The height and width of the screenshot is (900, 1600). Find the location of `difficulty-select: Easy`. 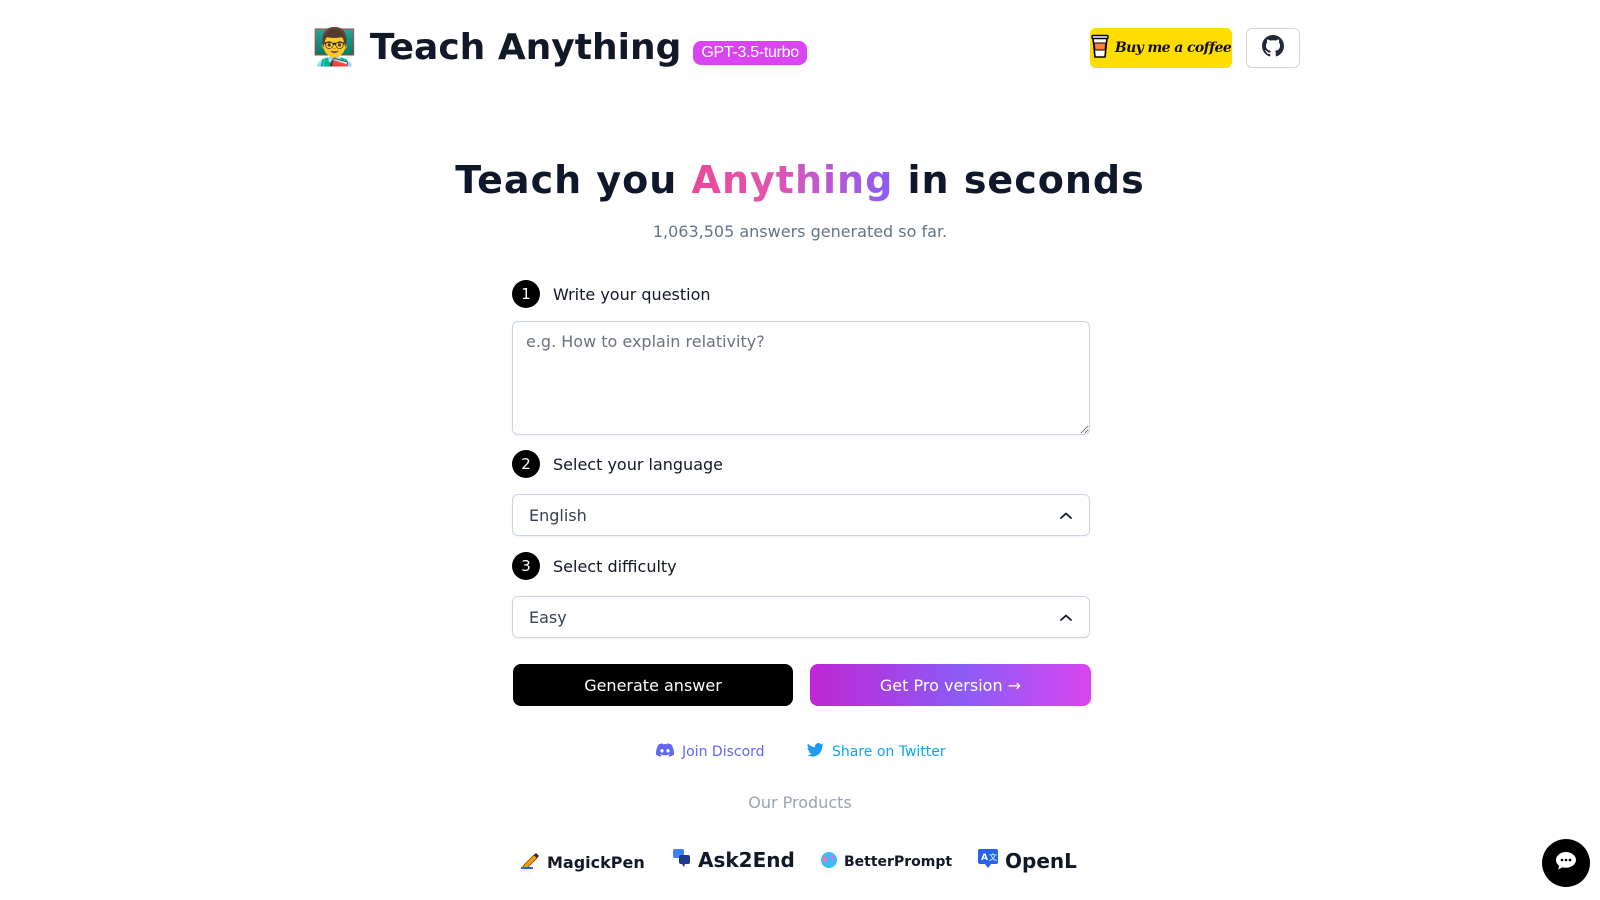

difficulty-select: Easy is located at coordinates (801, 617).